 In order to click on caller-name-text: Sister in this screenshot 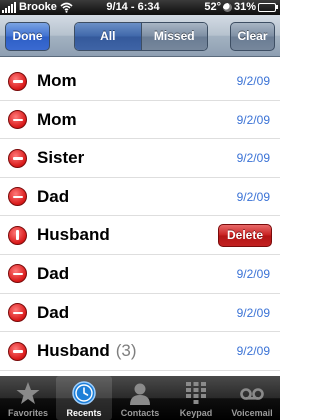, I will do `click(61, 158)`.